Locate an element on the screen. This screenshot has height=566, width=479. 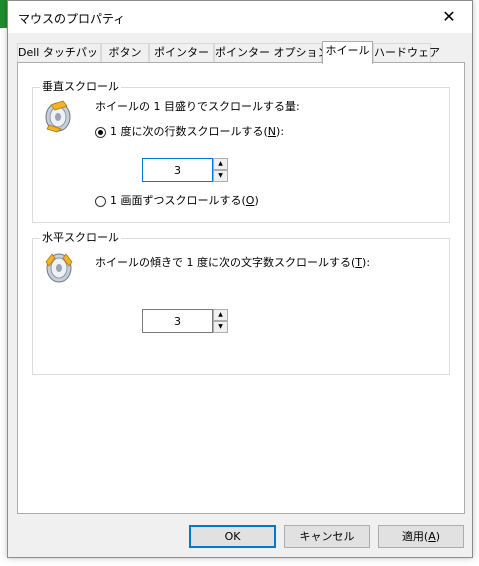
lines-label-prefix: 1 度に次の行数スクロールする( is located at coordinates (189, 131).